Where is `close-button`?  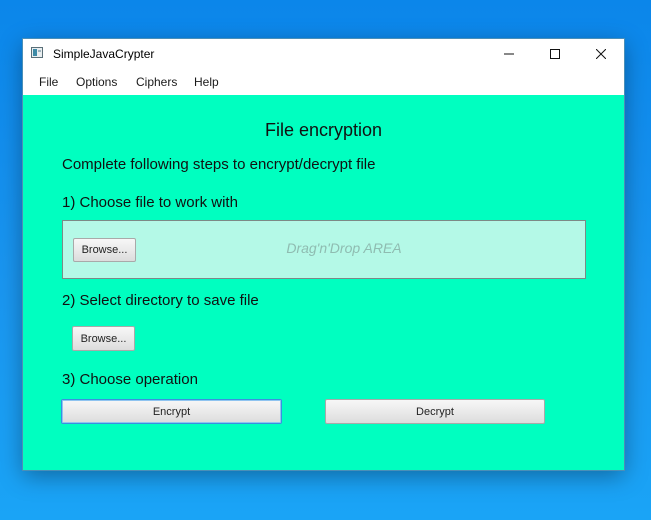 close-button is located at coordinates (601, 54).